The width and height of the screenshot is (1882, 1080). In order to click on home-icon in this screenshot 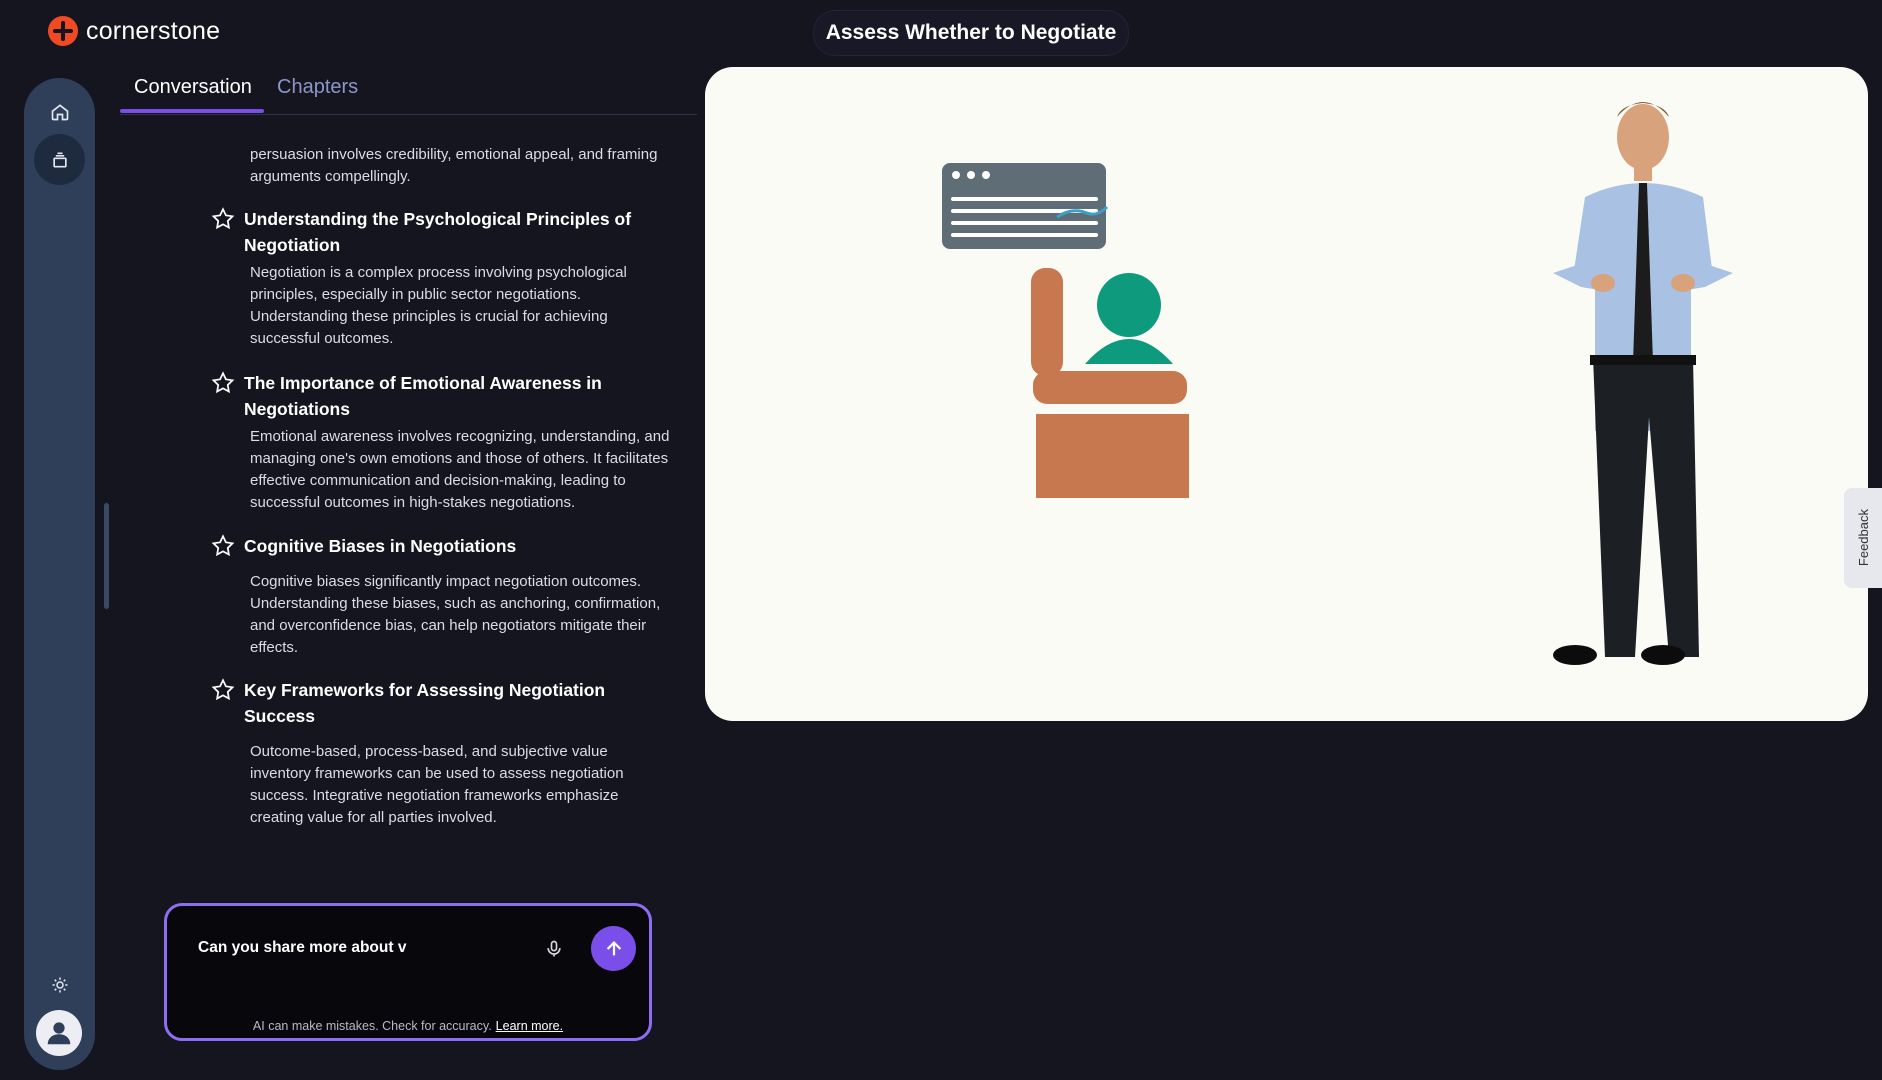, I will do `click(59, 111)`.